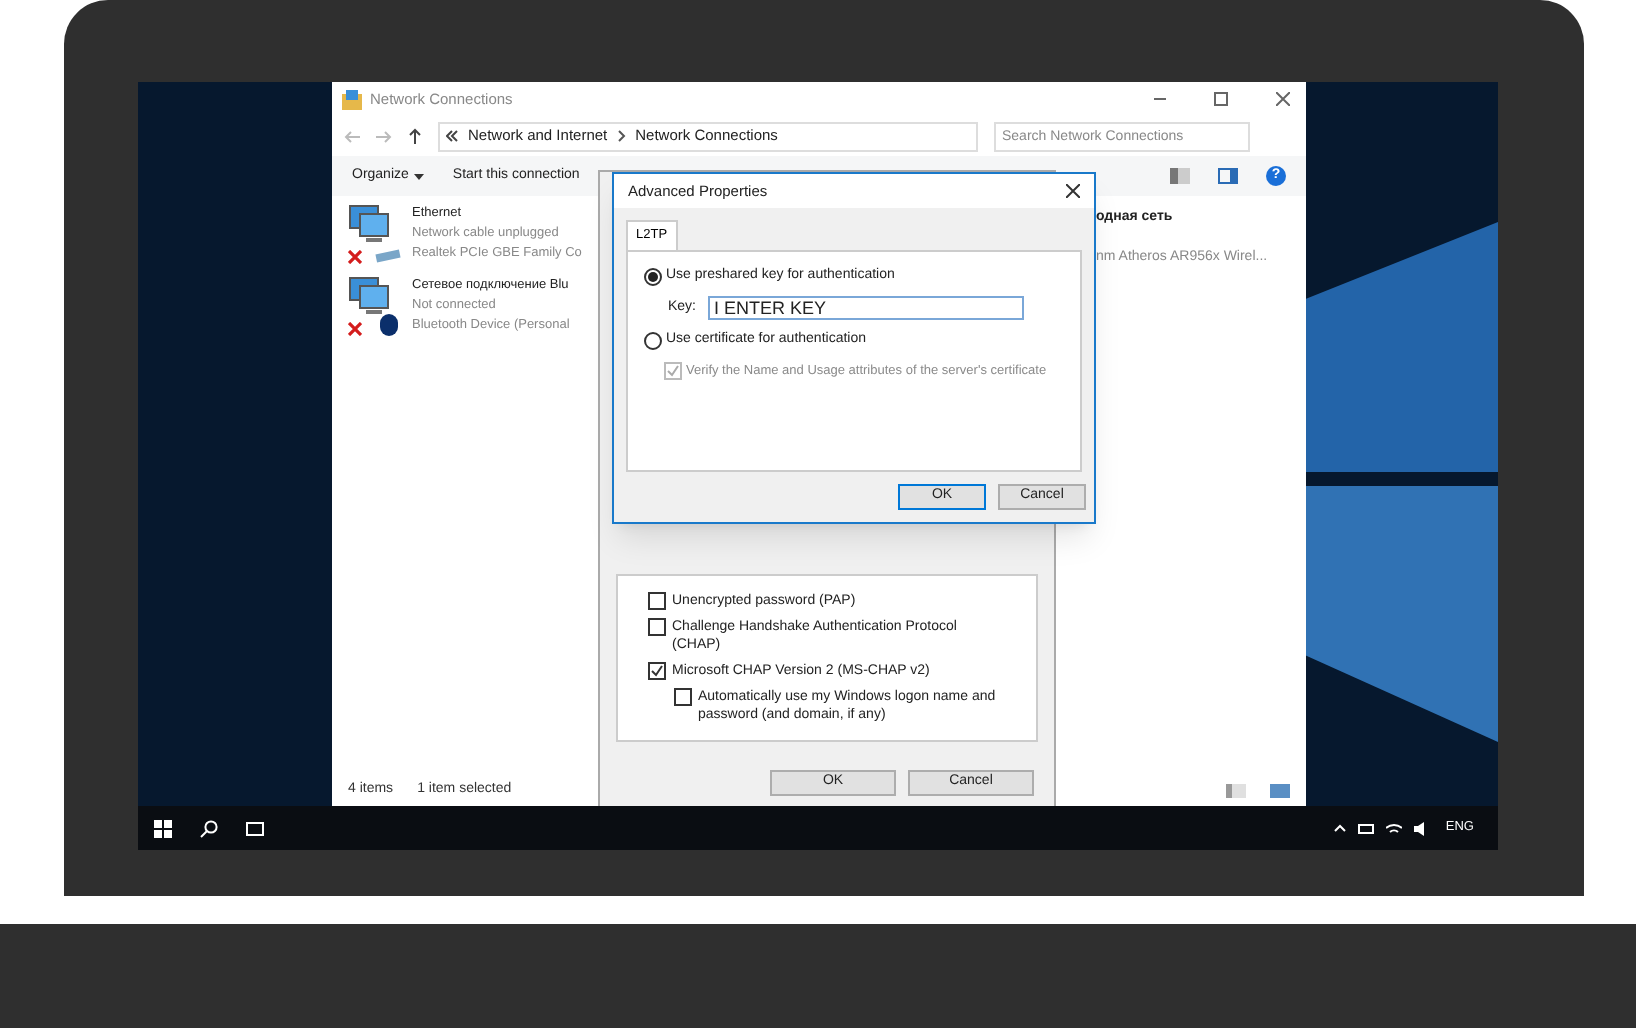 Image resolution: width=1636 pixels, height=1028 pixels. I want to click on battery-icon, so click(1365, 828).